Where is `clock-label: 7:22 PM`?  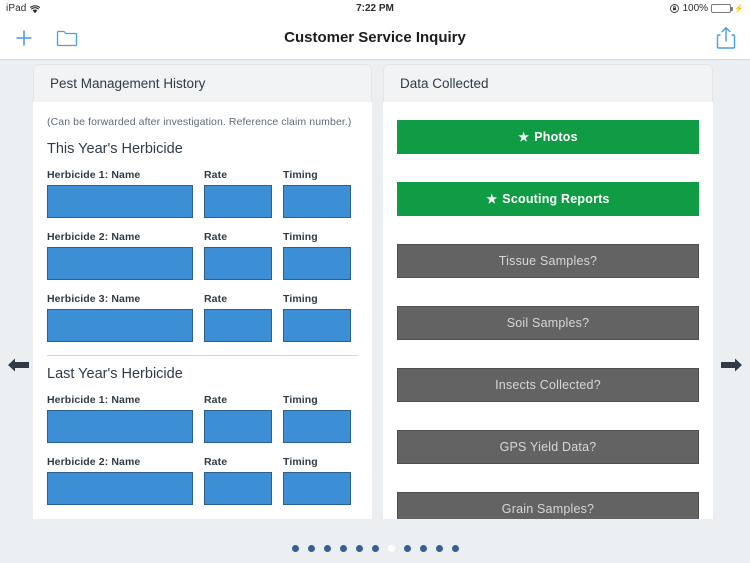
clock-label: 7:22 PM is located at coordinates (375, 8).